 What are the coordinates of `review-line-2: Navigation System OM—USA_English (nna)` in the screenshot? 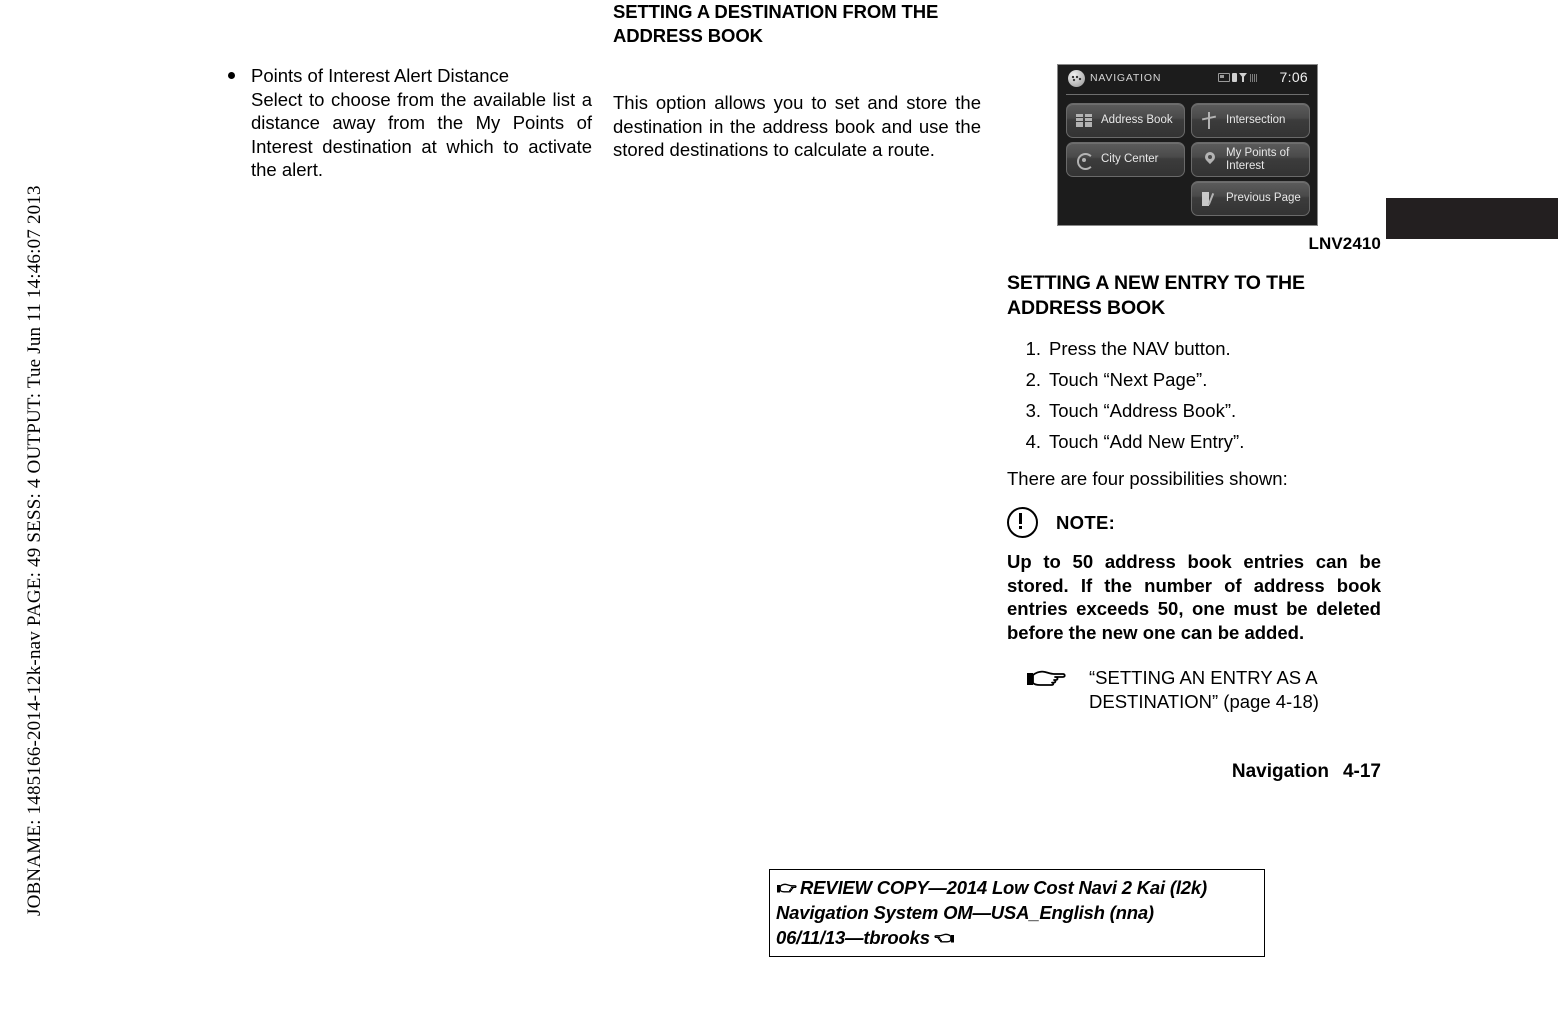 It's located at (1018, 912).